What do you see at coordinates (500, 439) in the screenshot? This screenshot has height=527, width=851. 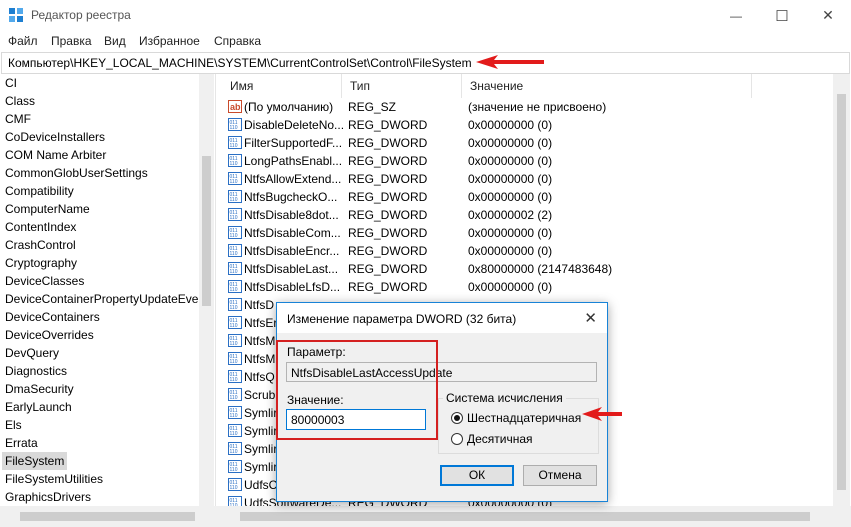 I see `radio-dec-label: Десятичная` at bounding box center [500, 439].